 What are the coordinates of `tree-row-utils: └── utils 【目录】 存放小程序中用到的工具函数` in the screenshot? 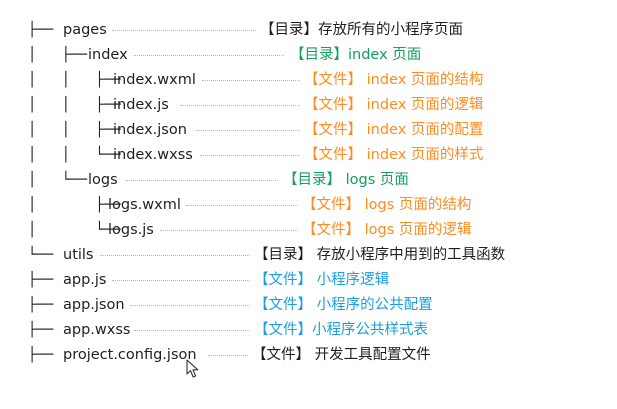 It's located at (308, 255).